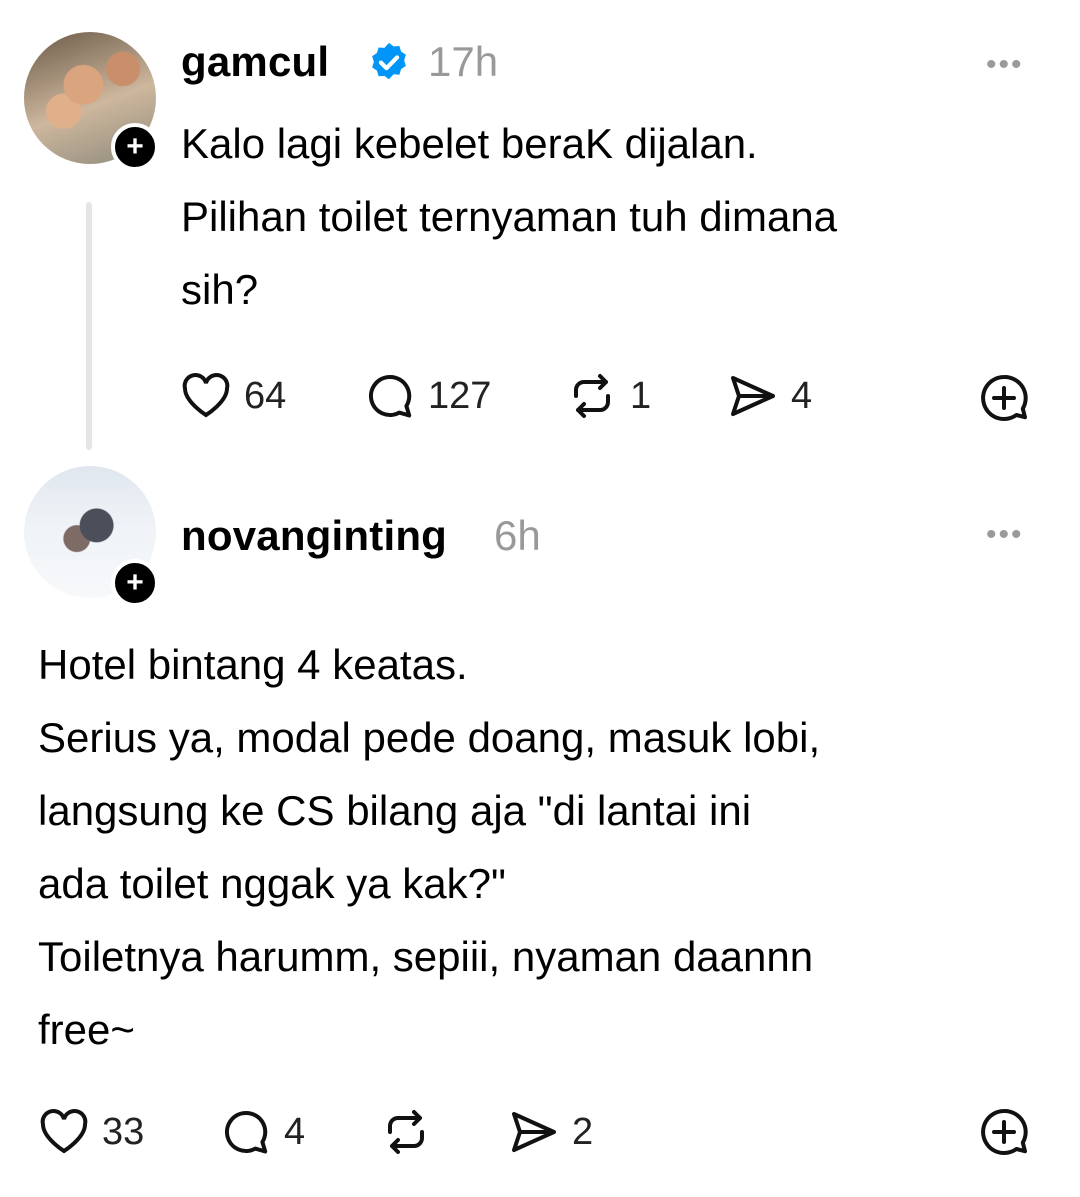 Image resolution: width=1080 pixels, height=1197 pixels. What do you see at coordinates (272, 883) in the screenshot?
I see `post-text-line: ada toilet nggak ya kak?"` at bounding box center [272, 883].